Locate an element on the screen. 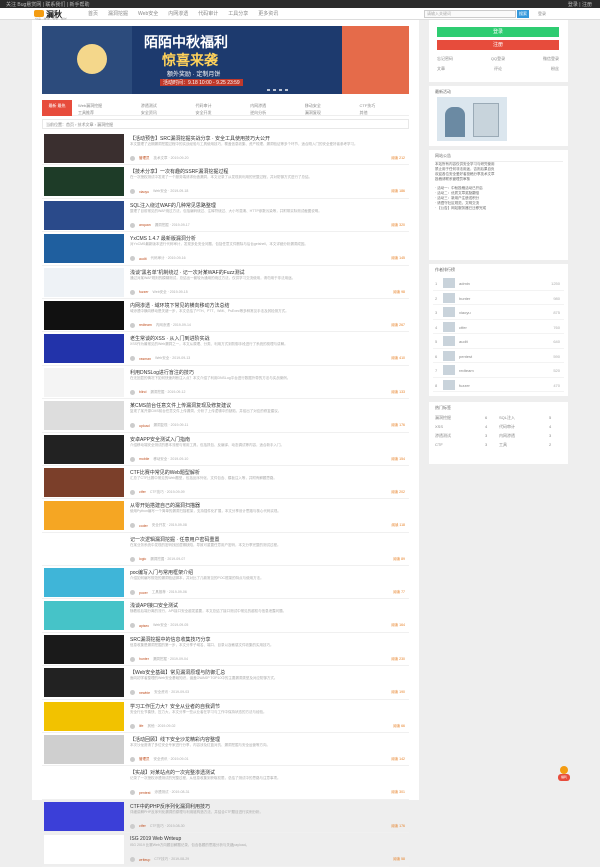 This screenshot has width=600, height=867. rank-row: 5 audit 640 is located at coordinates (498, 341).